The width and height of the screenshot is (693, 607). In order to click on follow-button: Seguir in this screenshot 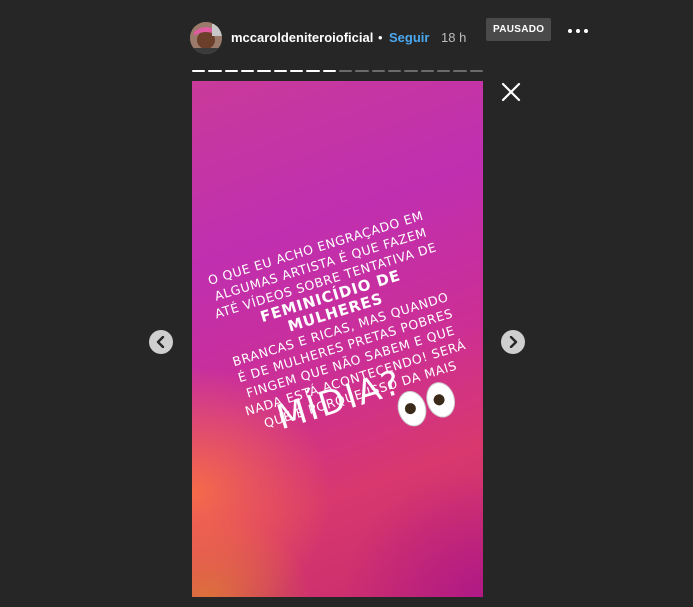, I will do `click(409, 37)`.